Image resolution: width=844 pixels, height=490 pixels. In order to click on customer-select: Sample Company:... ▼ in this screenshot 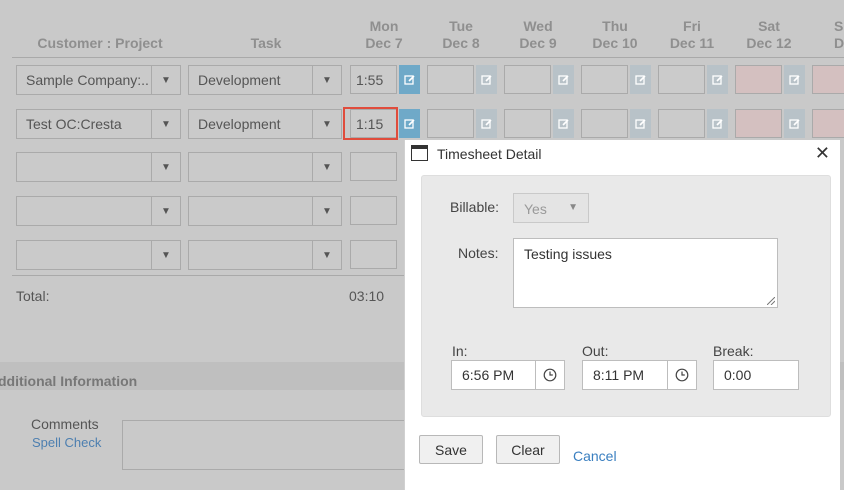, I will do `click(98, 80)`.